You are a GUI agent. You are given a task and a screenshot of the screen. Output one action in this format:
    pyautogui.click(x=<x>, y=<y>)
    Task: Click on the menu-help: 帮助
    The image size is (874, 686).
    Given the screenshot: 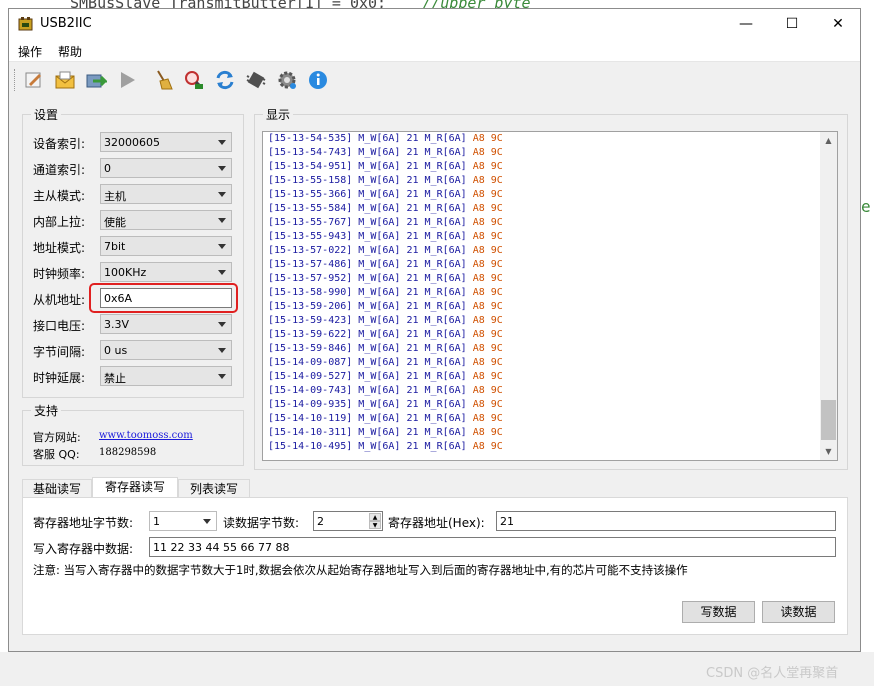 What is the action you would take?
    pyautogui.click(x=70, y=51)
    